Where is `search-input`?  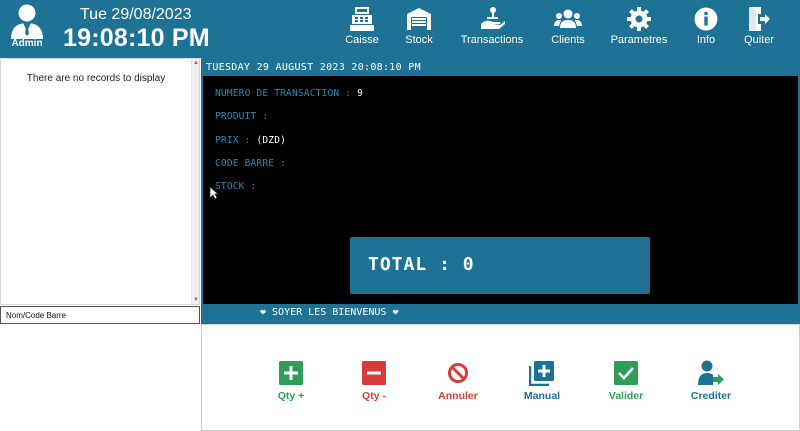 search-input is located at coordinates (100, 315).